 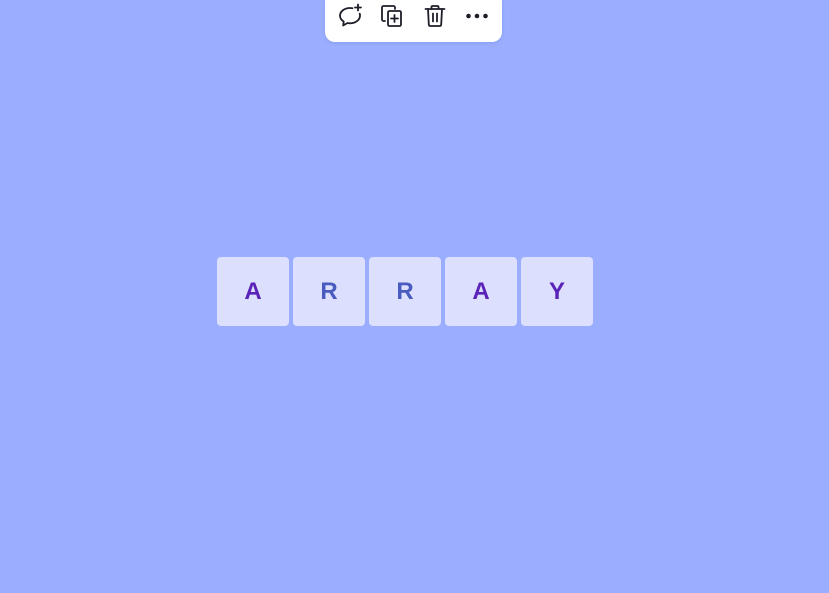 What do you see at coordinates (557, 291) in the screenshot?
I see `letter-tile: Y` at bounding box center [557, 291].